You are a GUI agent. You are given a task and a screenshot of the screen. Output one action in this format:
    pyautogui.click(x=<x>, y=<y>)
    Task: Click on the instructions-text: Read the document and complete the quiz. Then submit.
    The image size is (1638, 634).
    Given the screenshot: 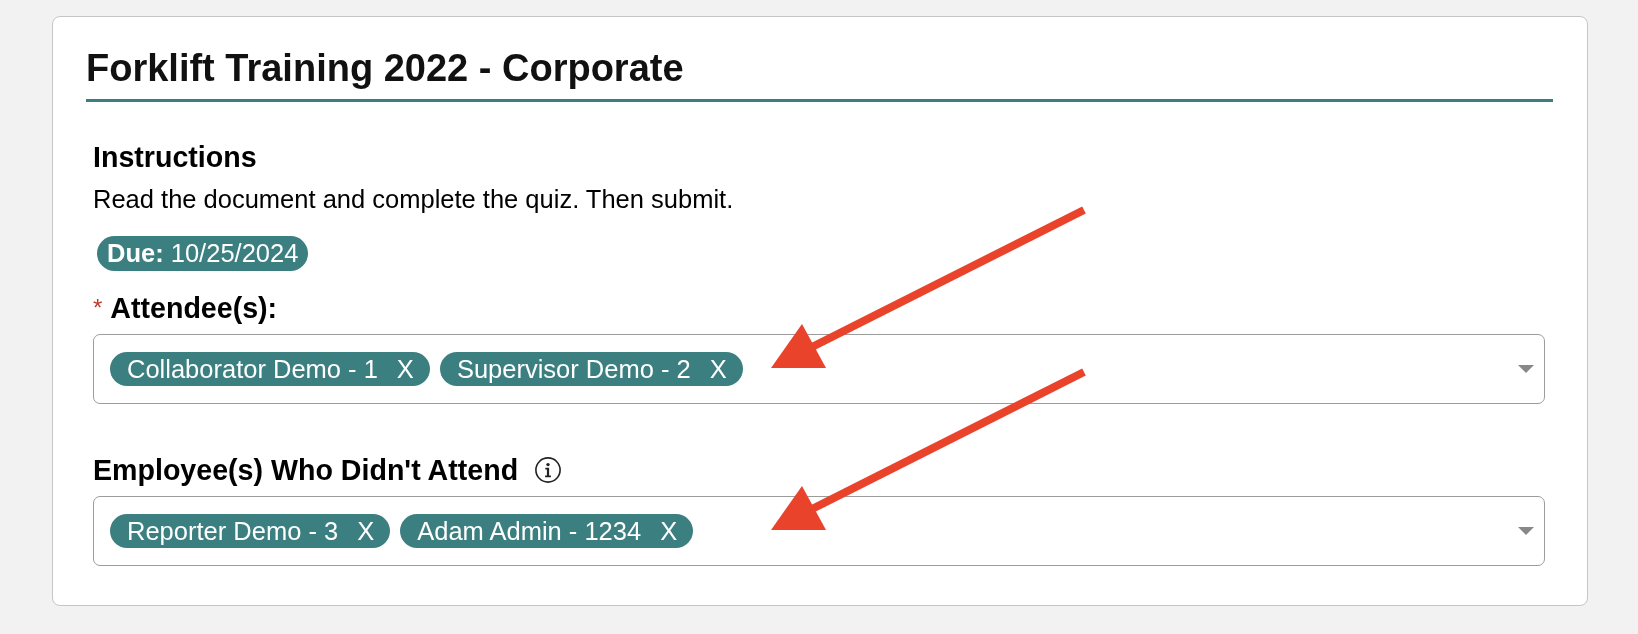 What is the action you would take?
    pyautogui.click(x=413, y=199)
    